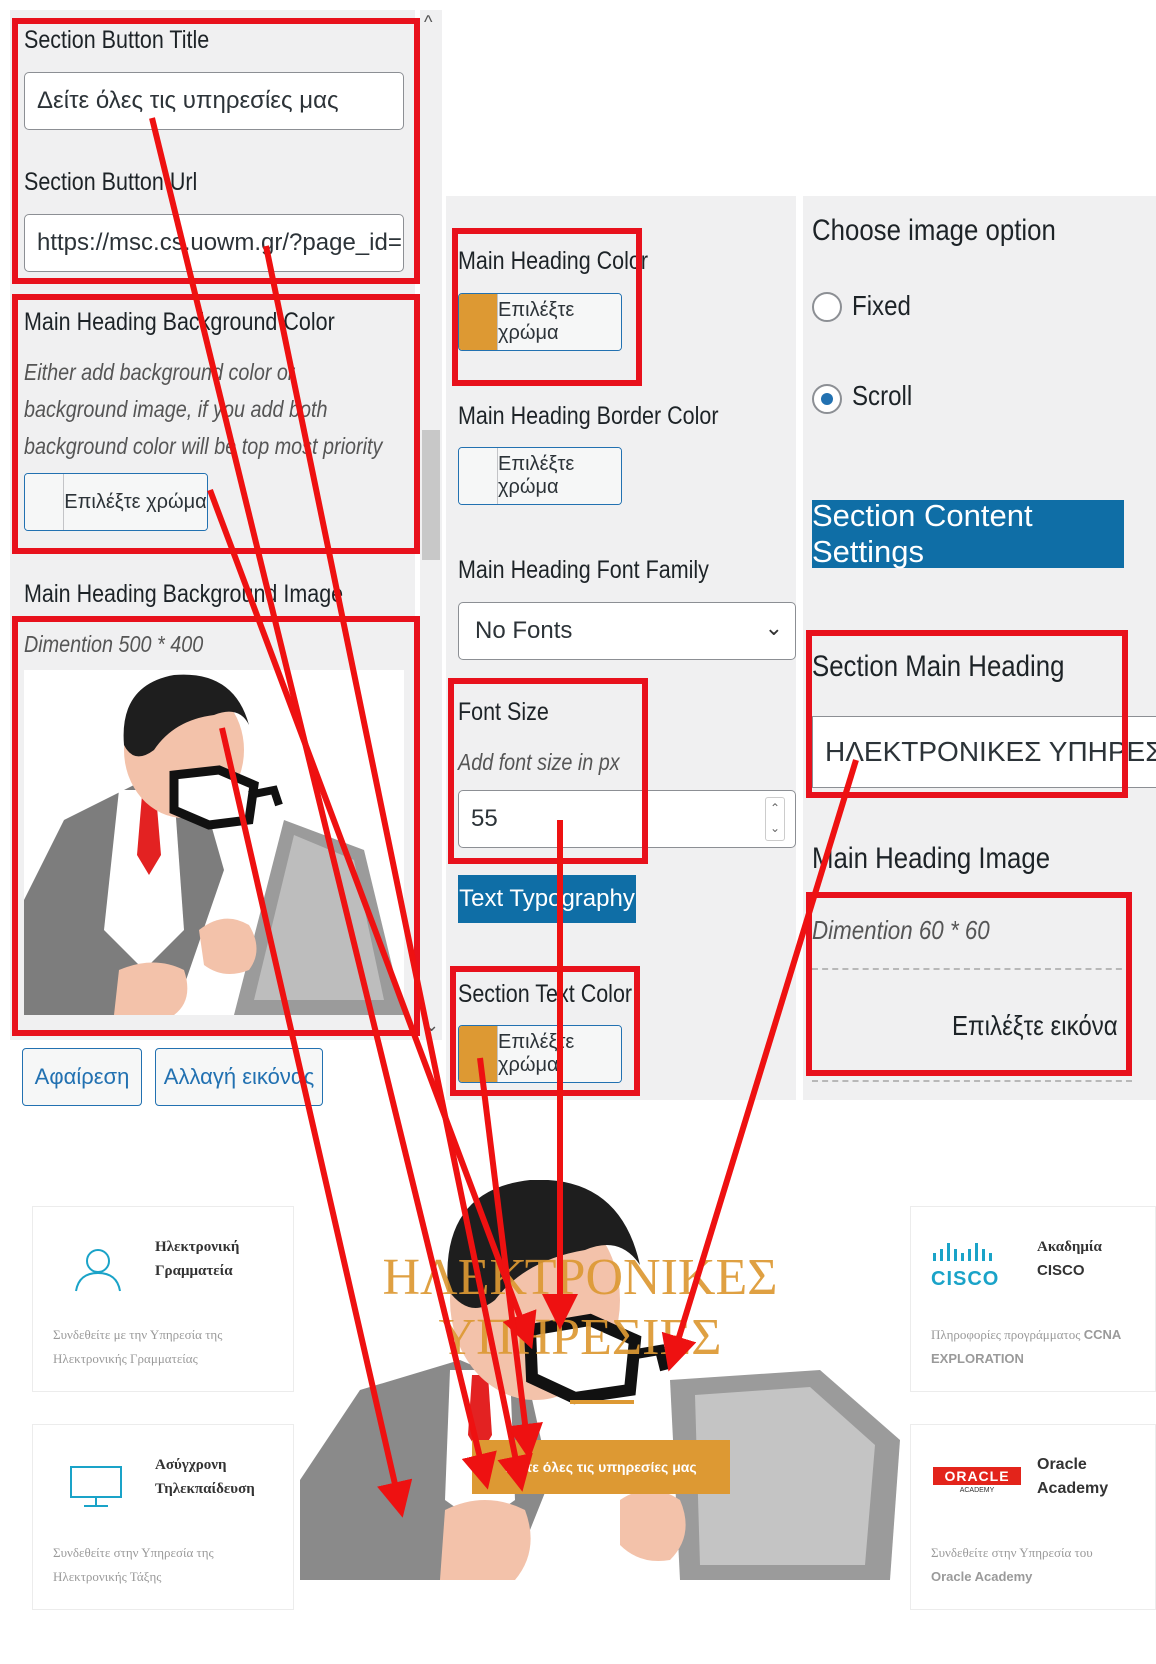 The height and width of the screenshot is (1664, 1156). I want to click on scroll-up-icon: ^, so click(428, 22).